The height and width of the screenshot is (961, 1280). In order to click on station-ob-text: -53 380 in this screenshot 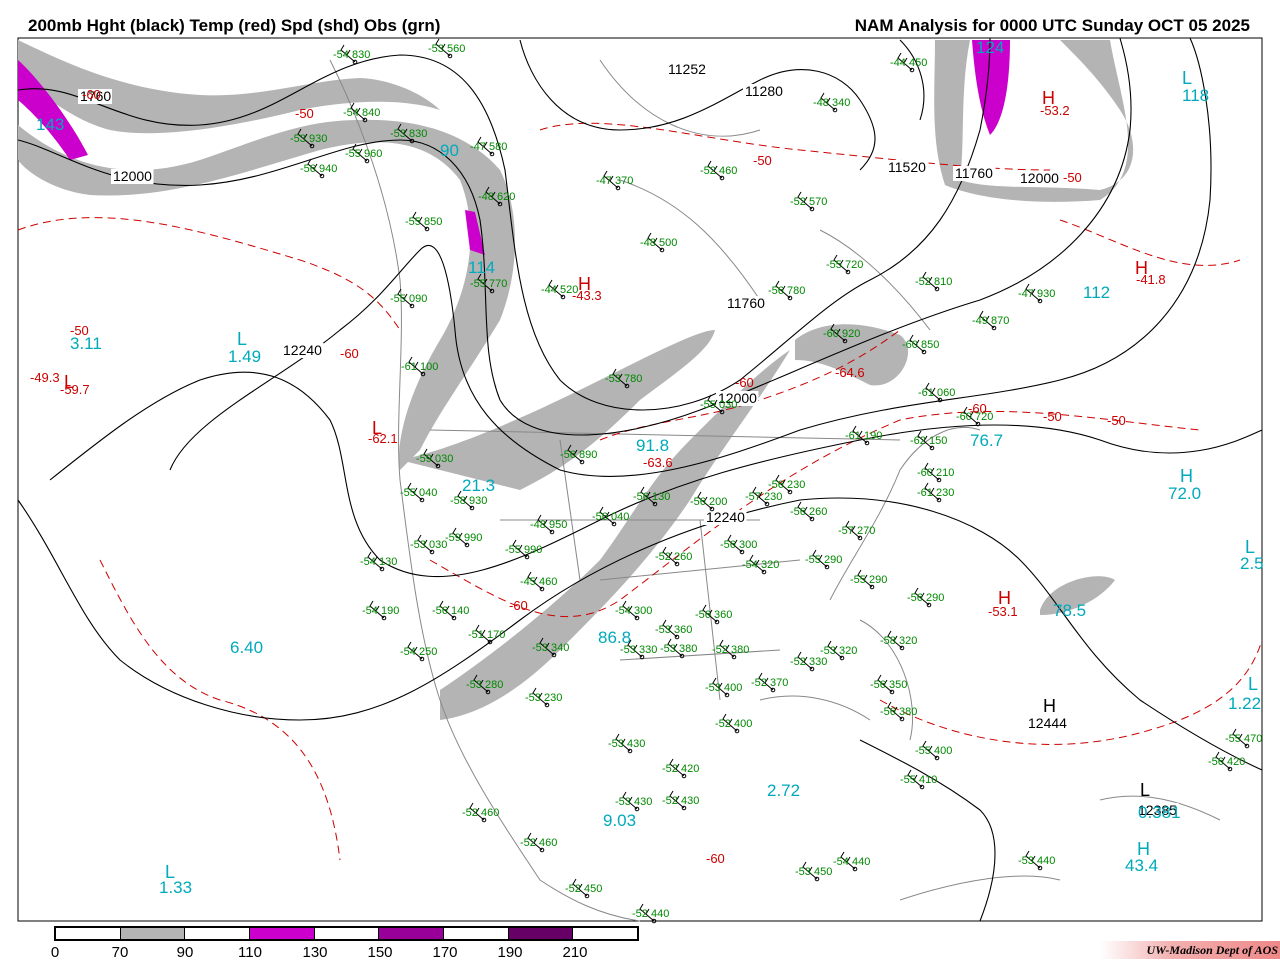, I will do `click(678, 649)`.